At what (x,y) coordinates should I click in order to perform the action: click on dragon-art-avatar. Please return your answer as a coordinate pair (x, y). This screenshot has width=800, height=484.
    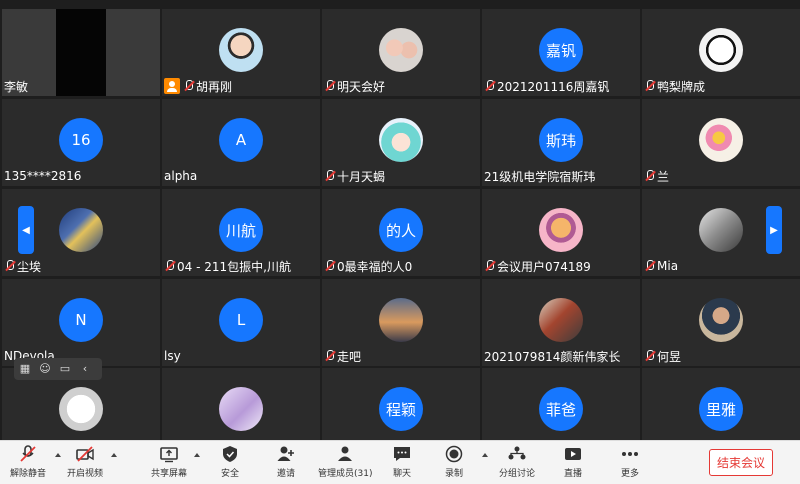
    Looking at the image, I should click on (561, 320).